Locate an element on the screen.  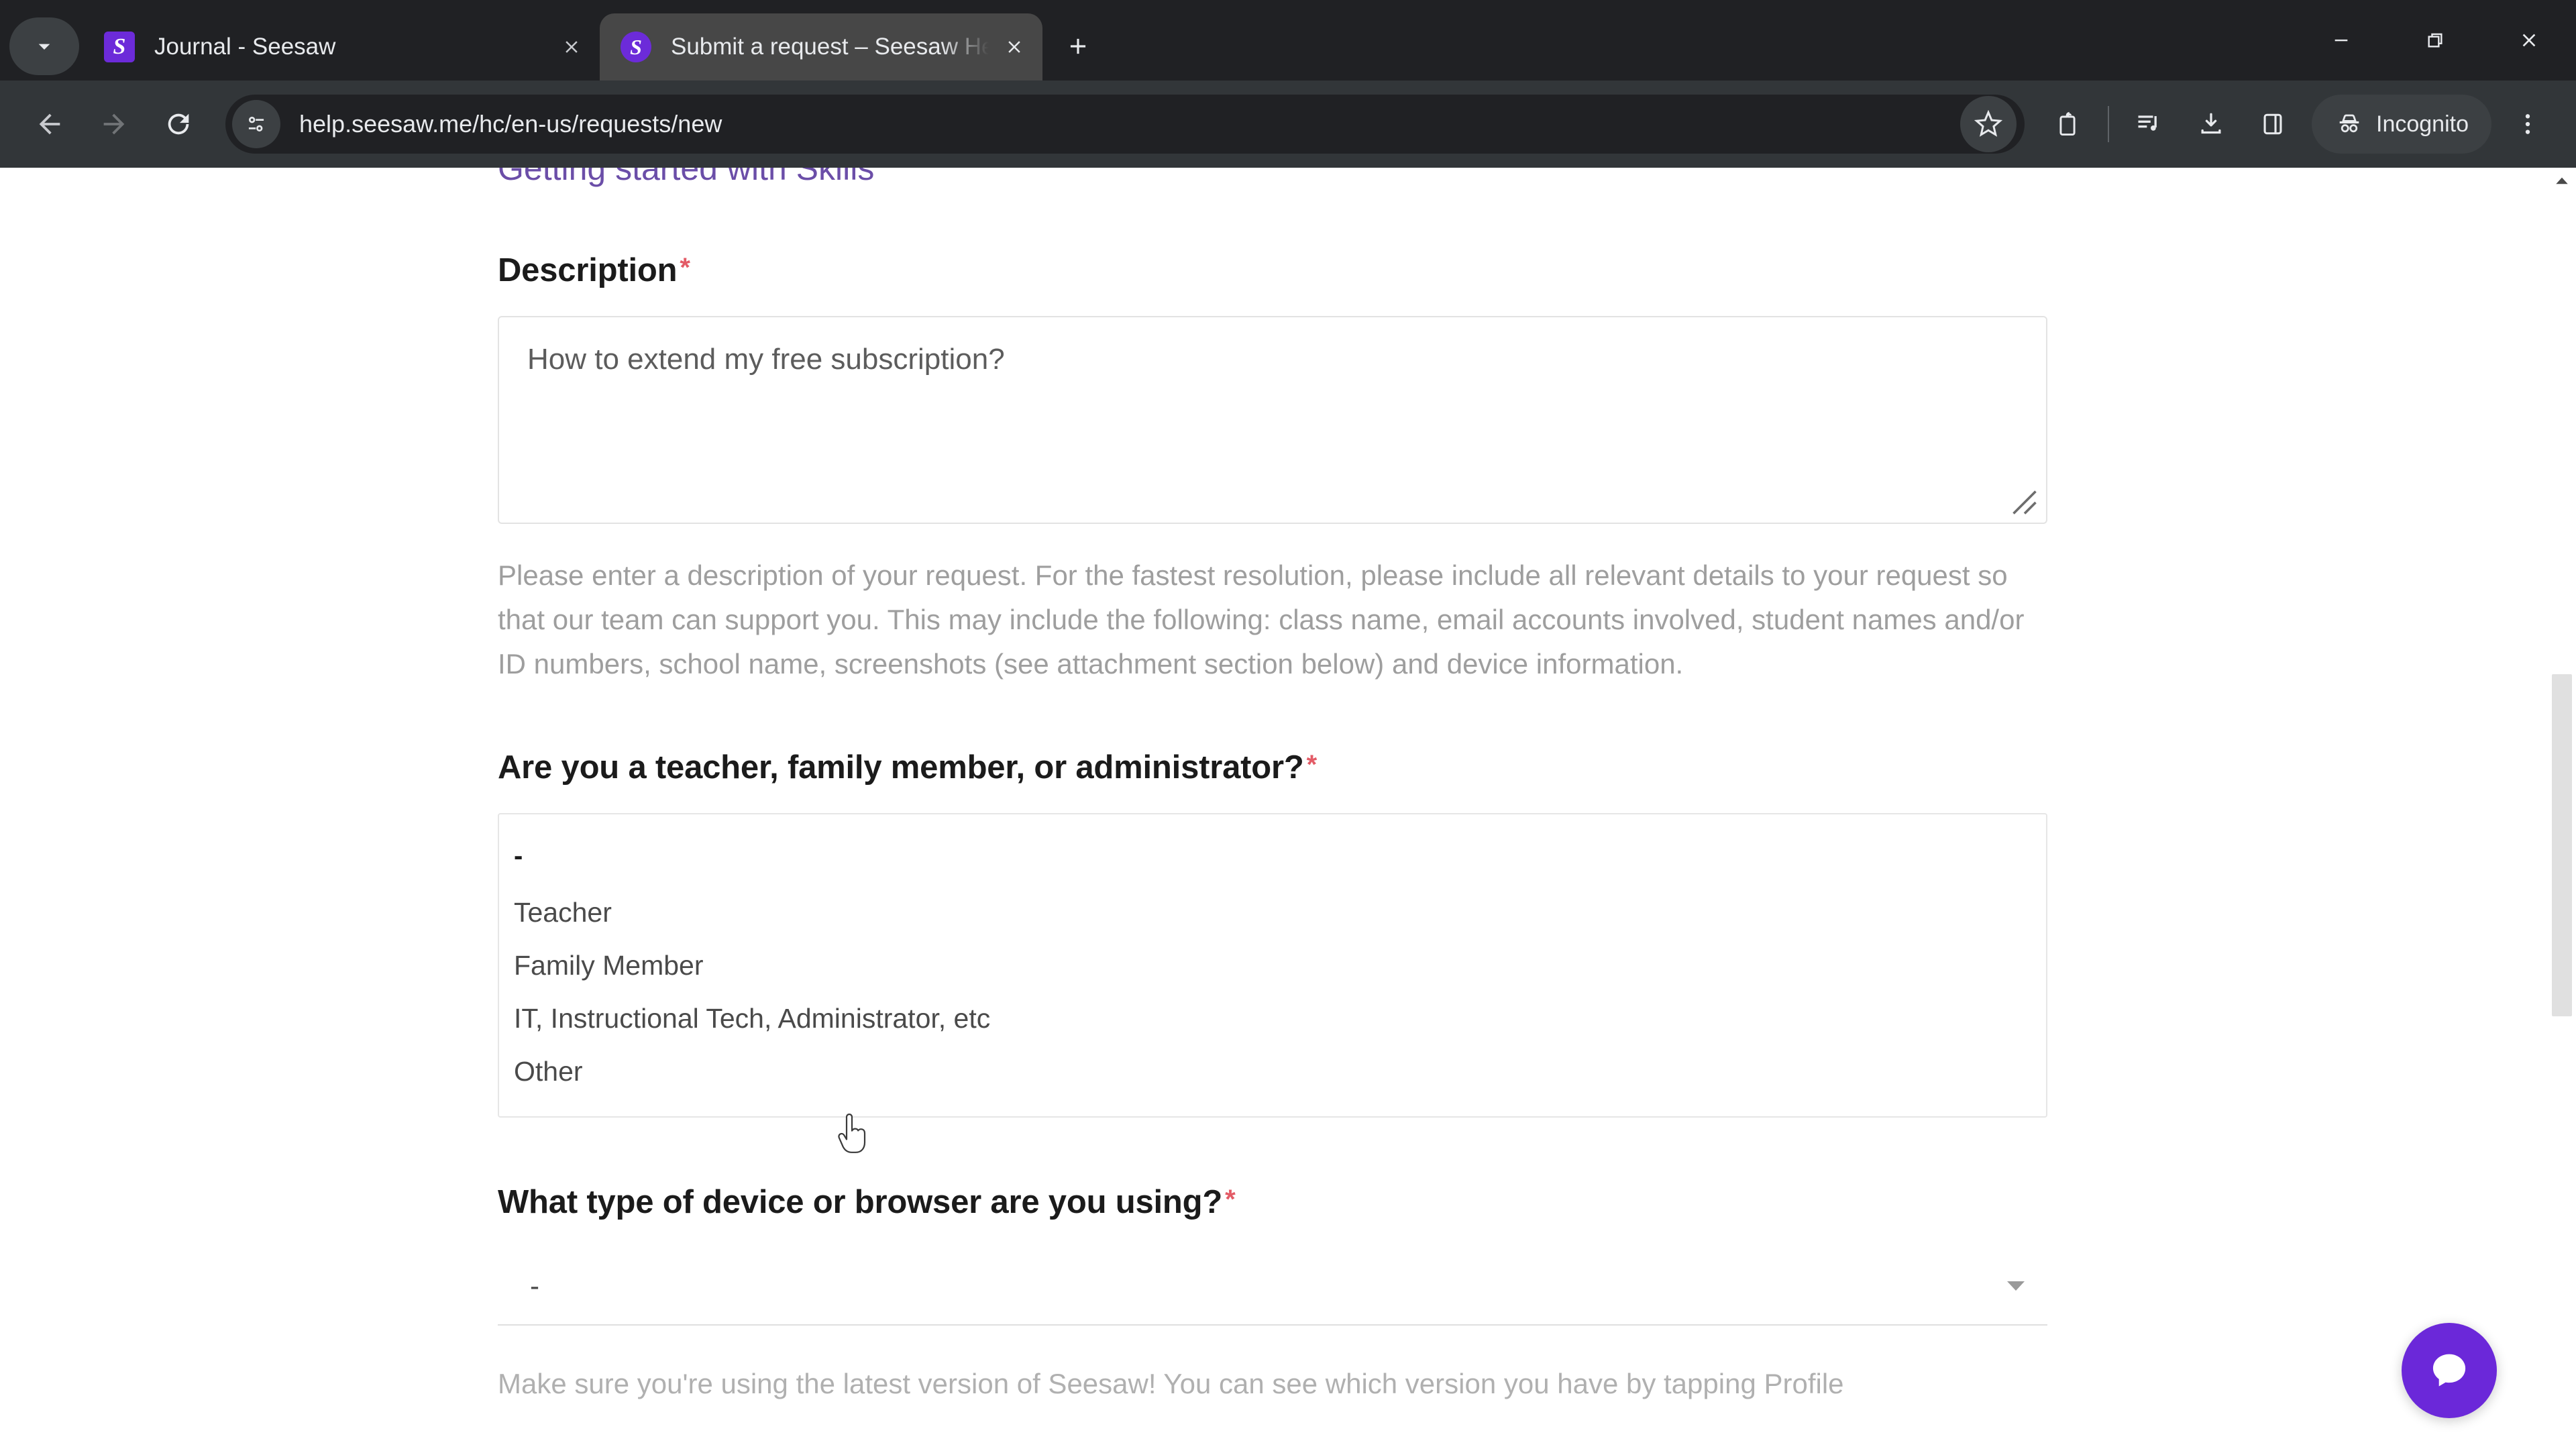
chat-support-button is located at coordinates (2449, 1370).